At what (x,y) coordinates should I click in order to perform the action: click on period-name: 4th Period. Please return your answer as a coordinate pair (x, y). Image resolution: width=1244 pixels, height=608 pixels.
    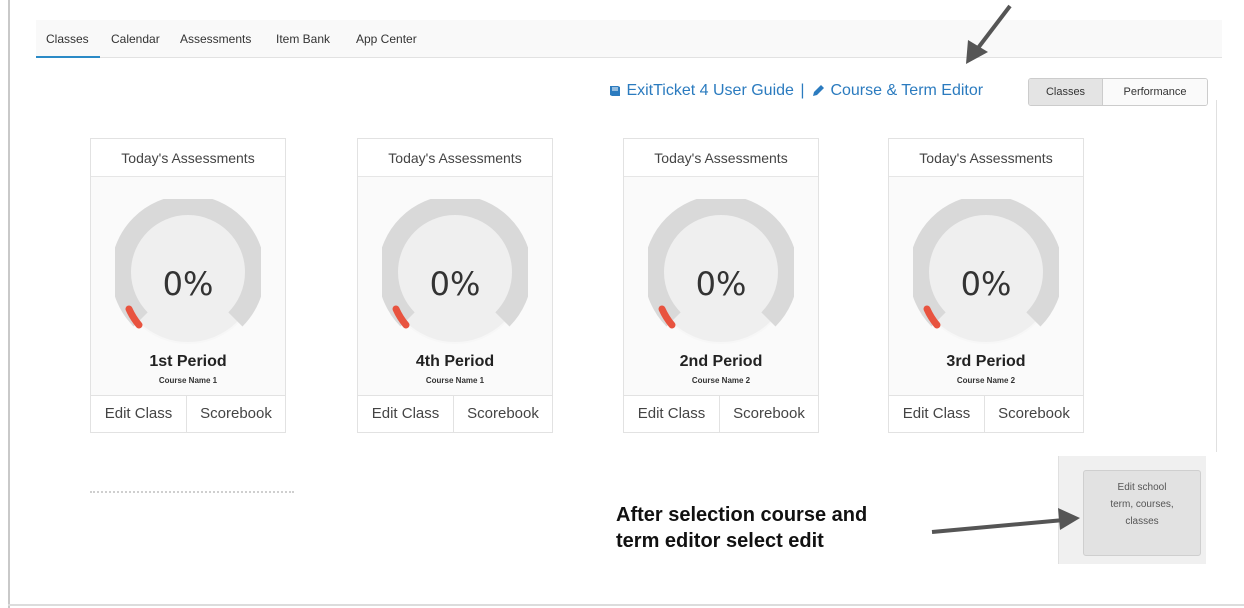
    Looking at the image, I should click on (455, 361).